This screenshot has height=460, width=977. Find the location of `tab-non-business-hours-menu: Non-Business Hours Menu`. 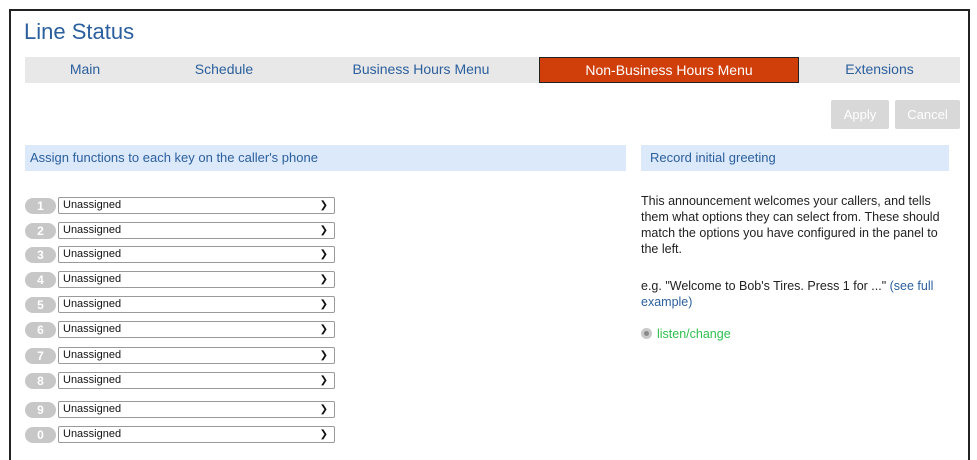

tab-non-business-hours-menu: Non-Business Hours Menu is located at coordinates (669, 70).